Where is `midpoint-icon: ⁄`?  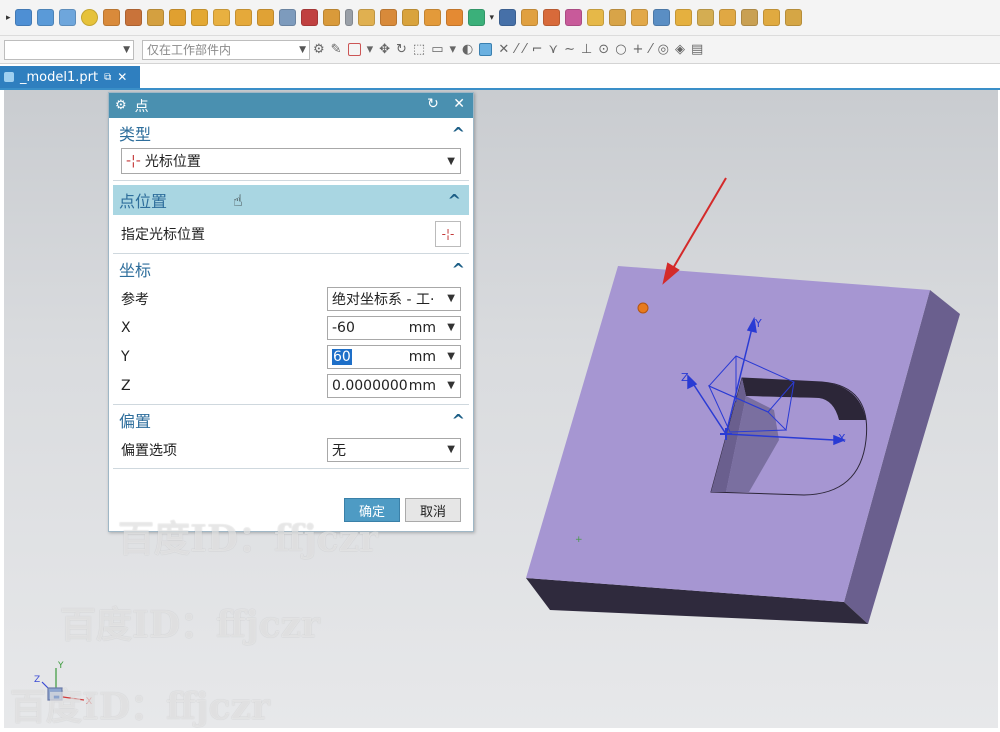
midpoint-icon: ⁄ is located at coordinates (524, 49).